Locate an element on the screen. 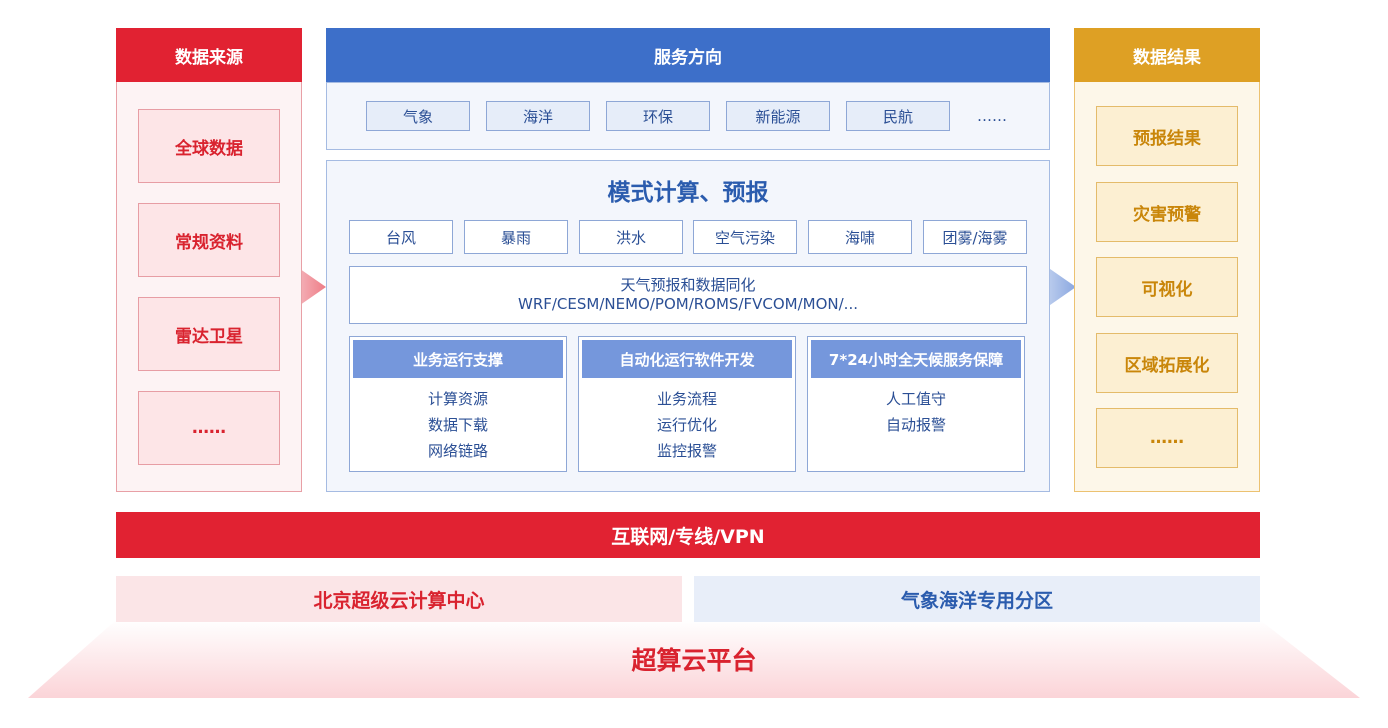  automation-panel-item: 监控报警 is located at coordinates (686, 451).